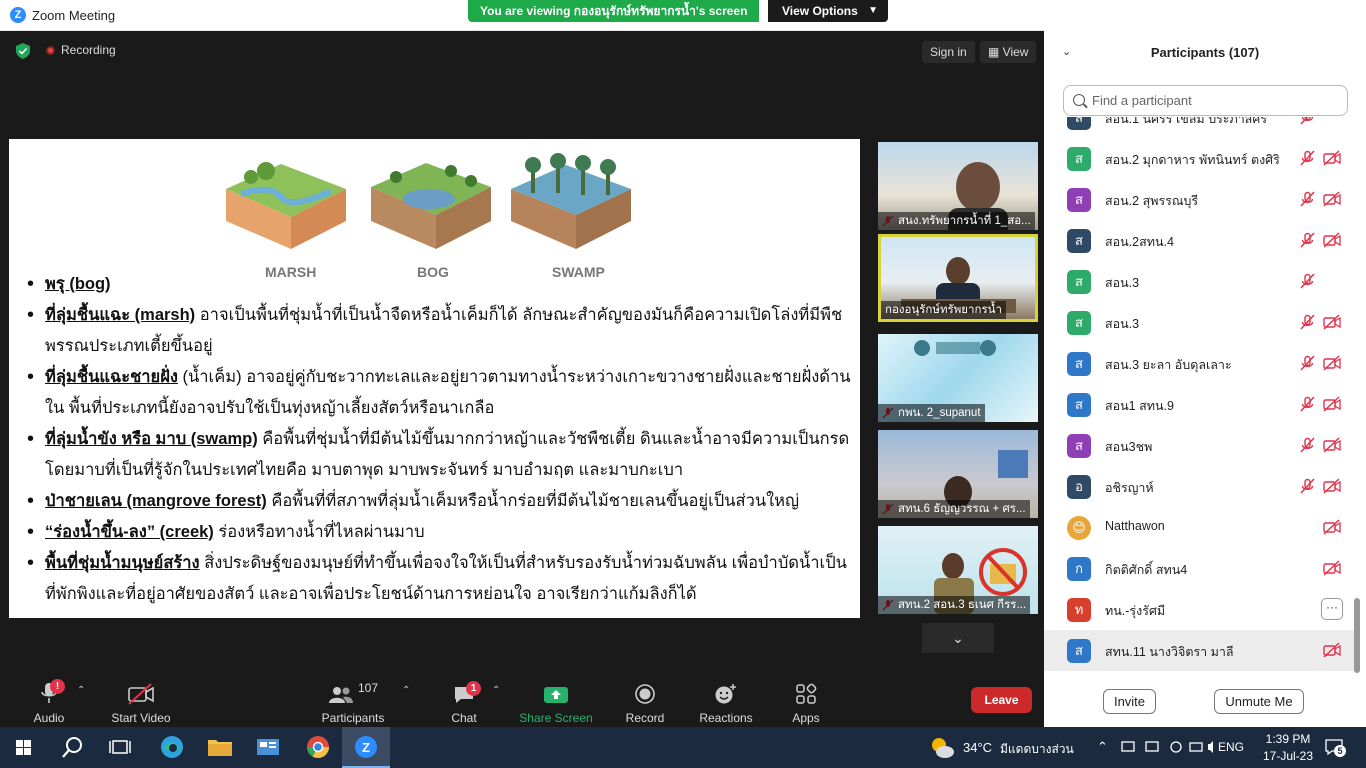 The width and height of the screenshot is (1366, 768). What do you see at coordinates (556, 702) in the screenshot?
I see `share-screen-button: Share Screen` at bounding box center [556, 702].